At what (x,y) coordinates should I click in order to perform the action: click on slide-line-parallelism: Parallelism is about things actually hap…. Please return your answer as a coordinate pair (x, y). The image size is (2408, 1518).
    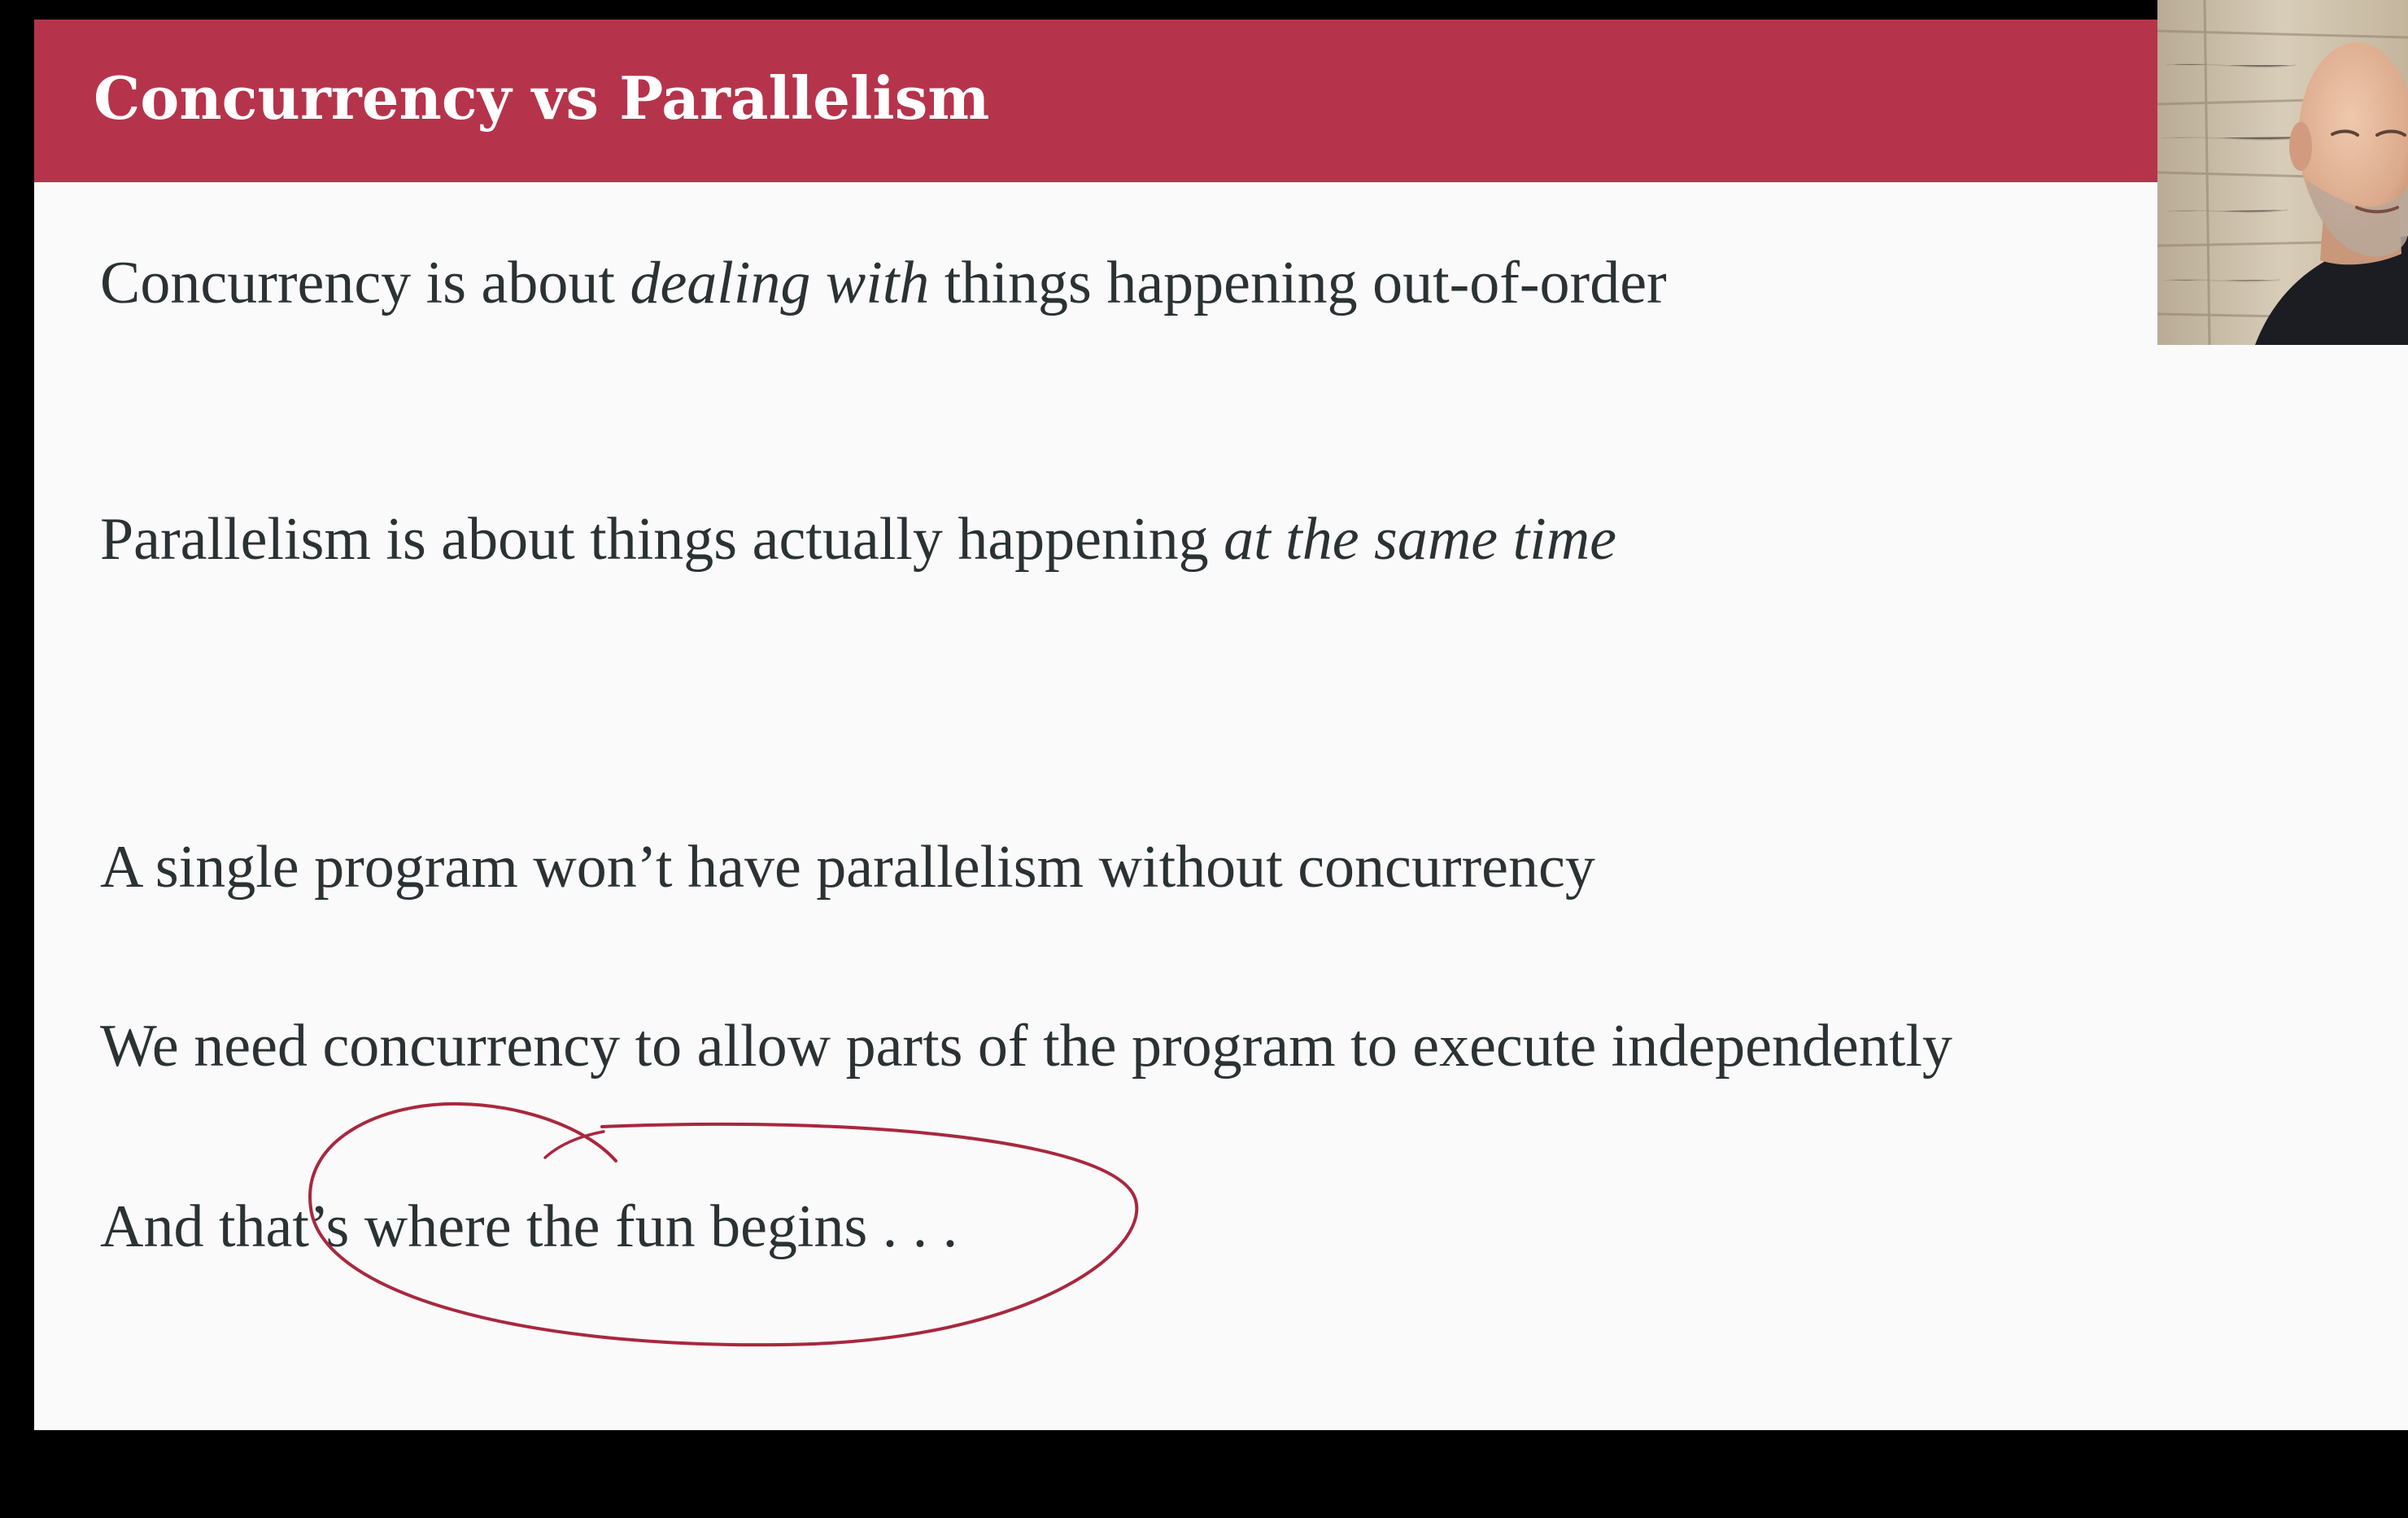
    Looking at the image, I should click on (858, 540).